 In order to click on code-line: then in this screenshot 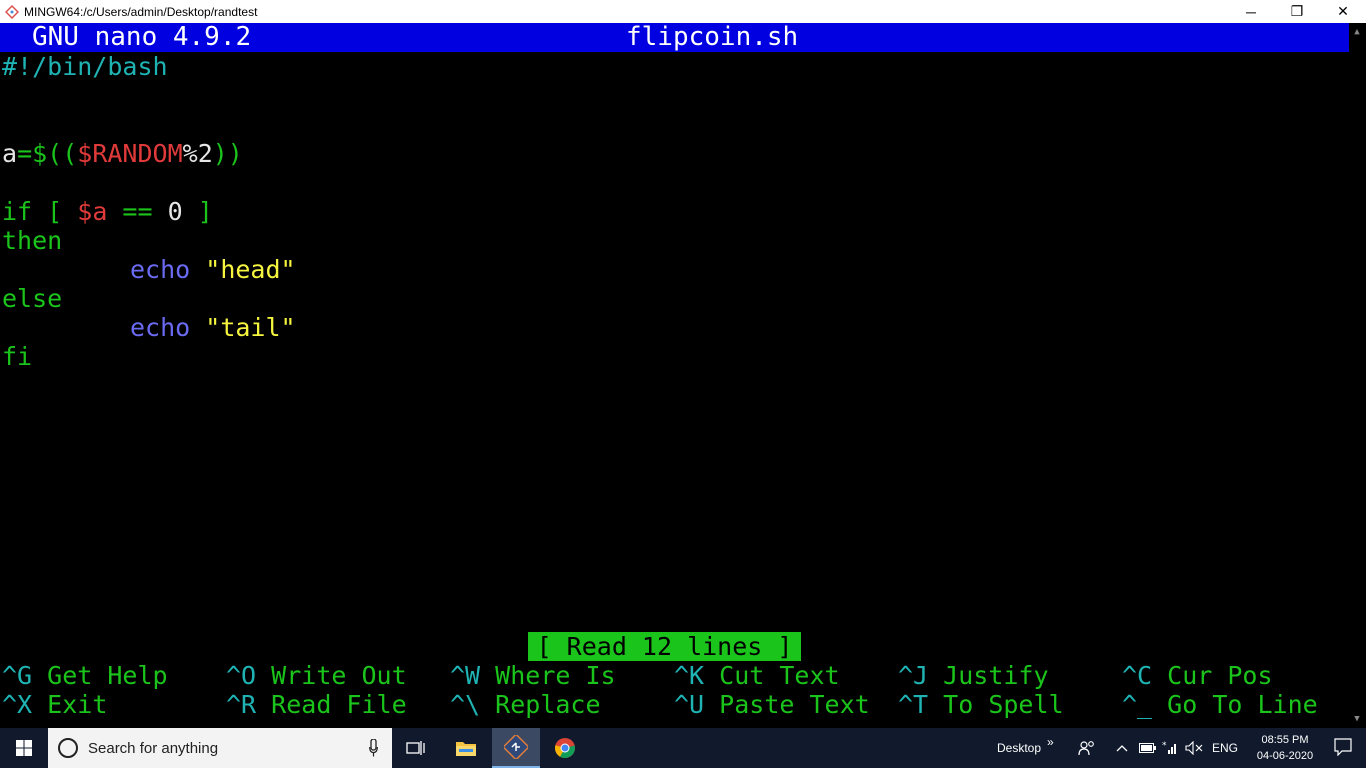, I will do `click(32, 240)`.